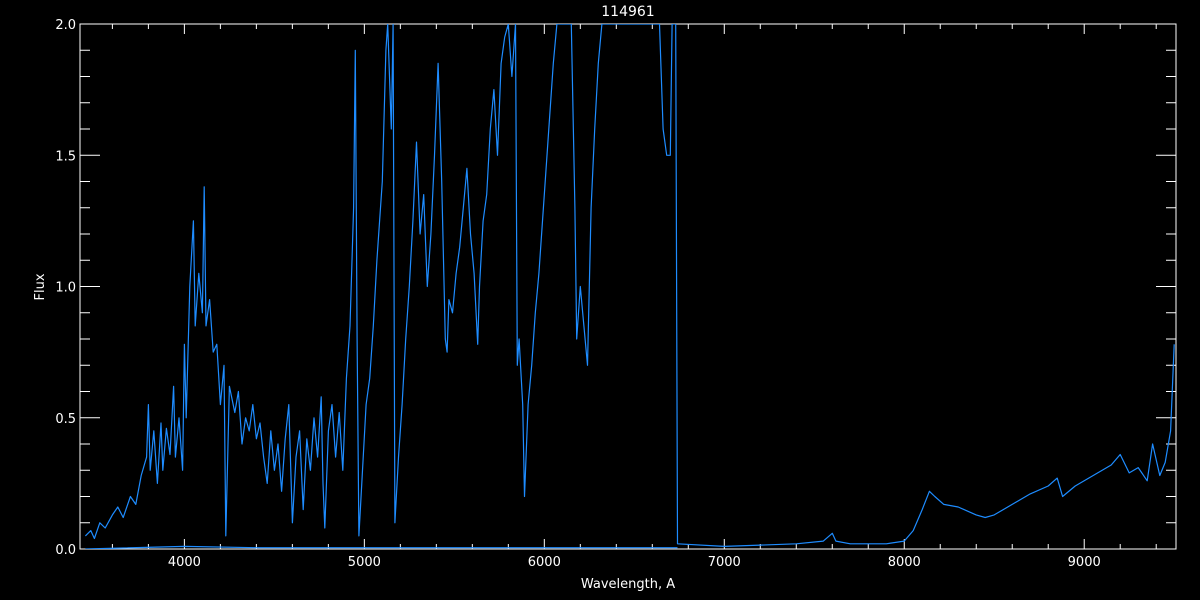  I want to click on y-tick-label: 0.0, so click(65, 550).